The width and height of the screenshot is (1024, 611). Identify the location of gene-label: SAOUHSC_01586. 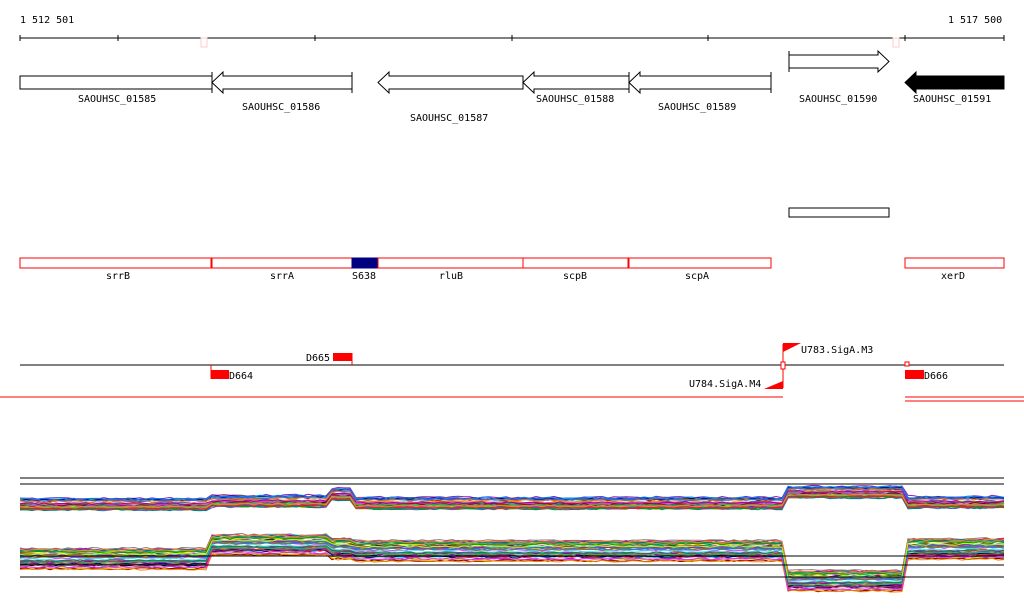
(281, 107).